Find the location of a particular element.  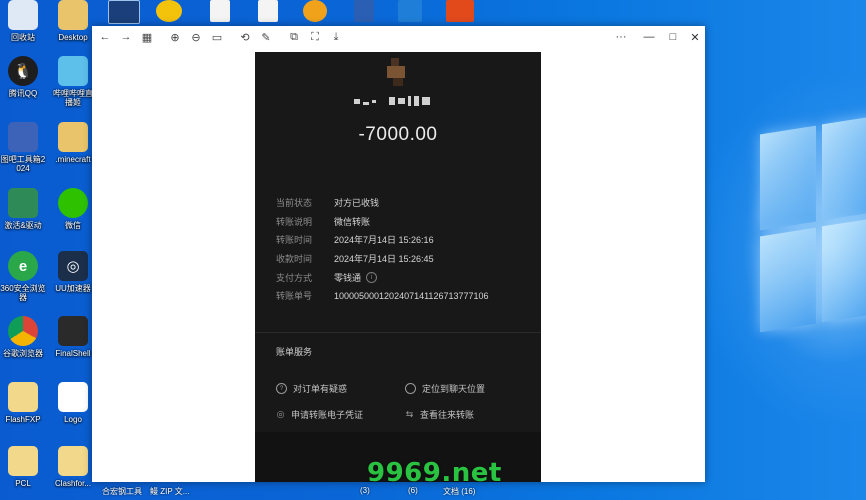

desktop-icon-wechat: 微信 is located at coordinates (73, 219).